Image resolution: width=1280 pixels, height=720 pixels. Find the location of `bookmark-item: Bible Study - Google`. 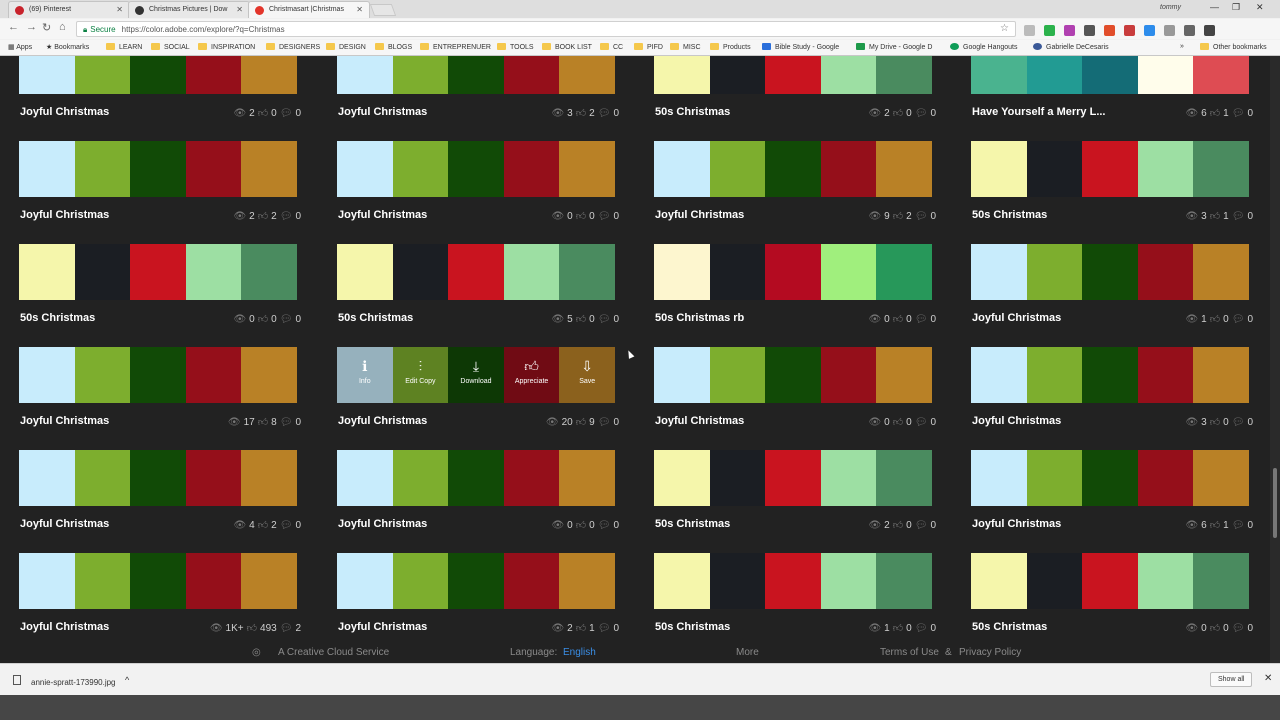

bookmark-item: Bible Study - Google is located at coordinates (800, 47).